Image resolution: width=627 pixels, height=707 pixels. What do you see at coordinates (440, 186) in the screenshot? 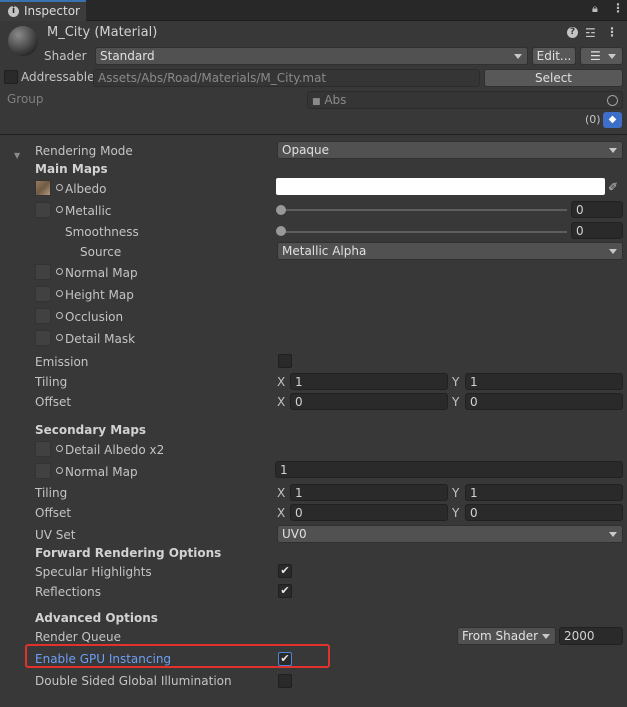
I see `albedo-color-field` at bounding box center [440, 186].